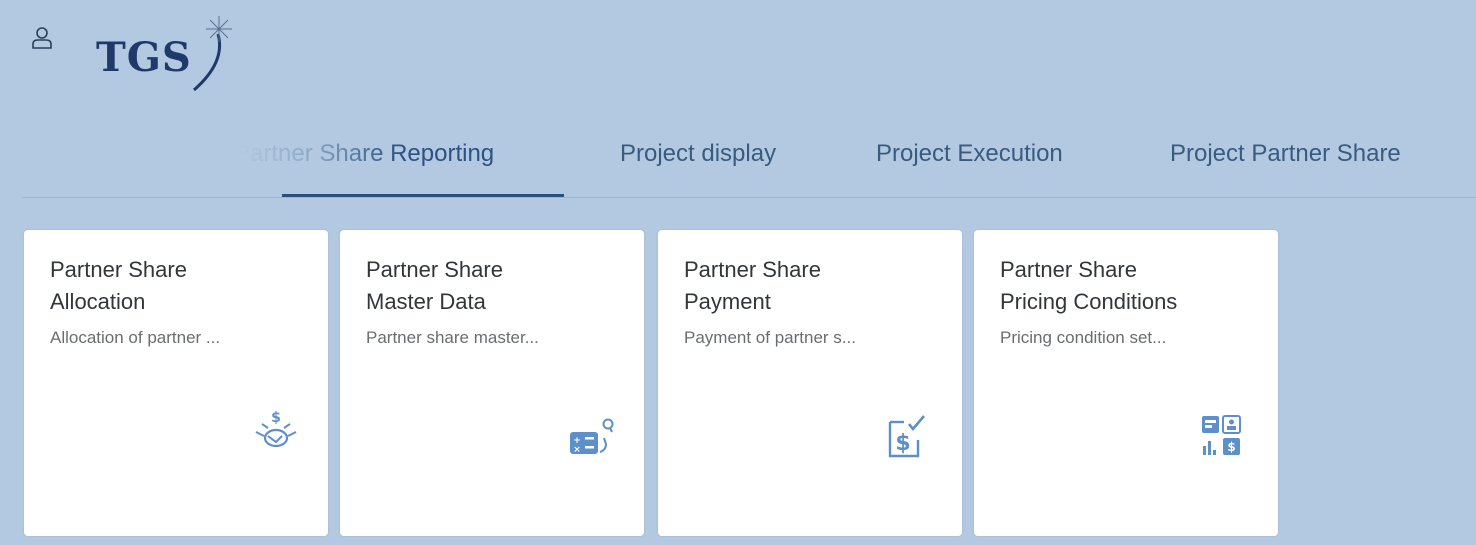  I want to click on tab-partner-share-reporting: Partner Share Reporting, so click(364, 154).